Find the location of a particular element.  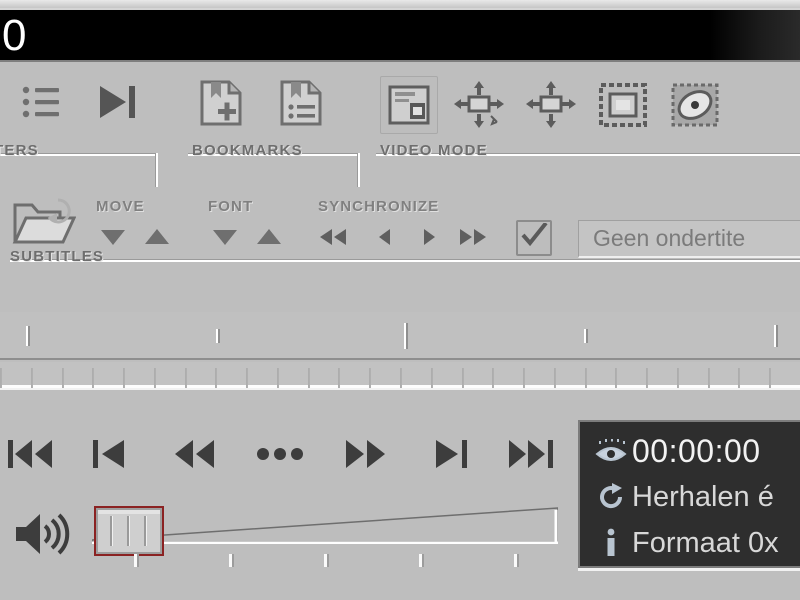

eye-icon is located at coordinates (611, 451).